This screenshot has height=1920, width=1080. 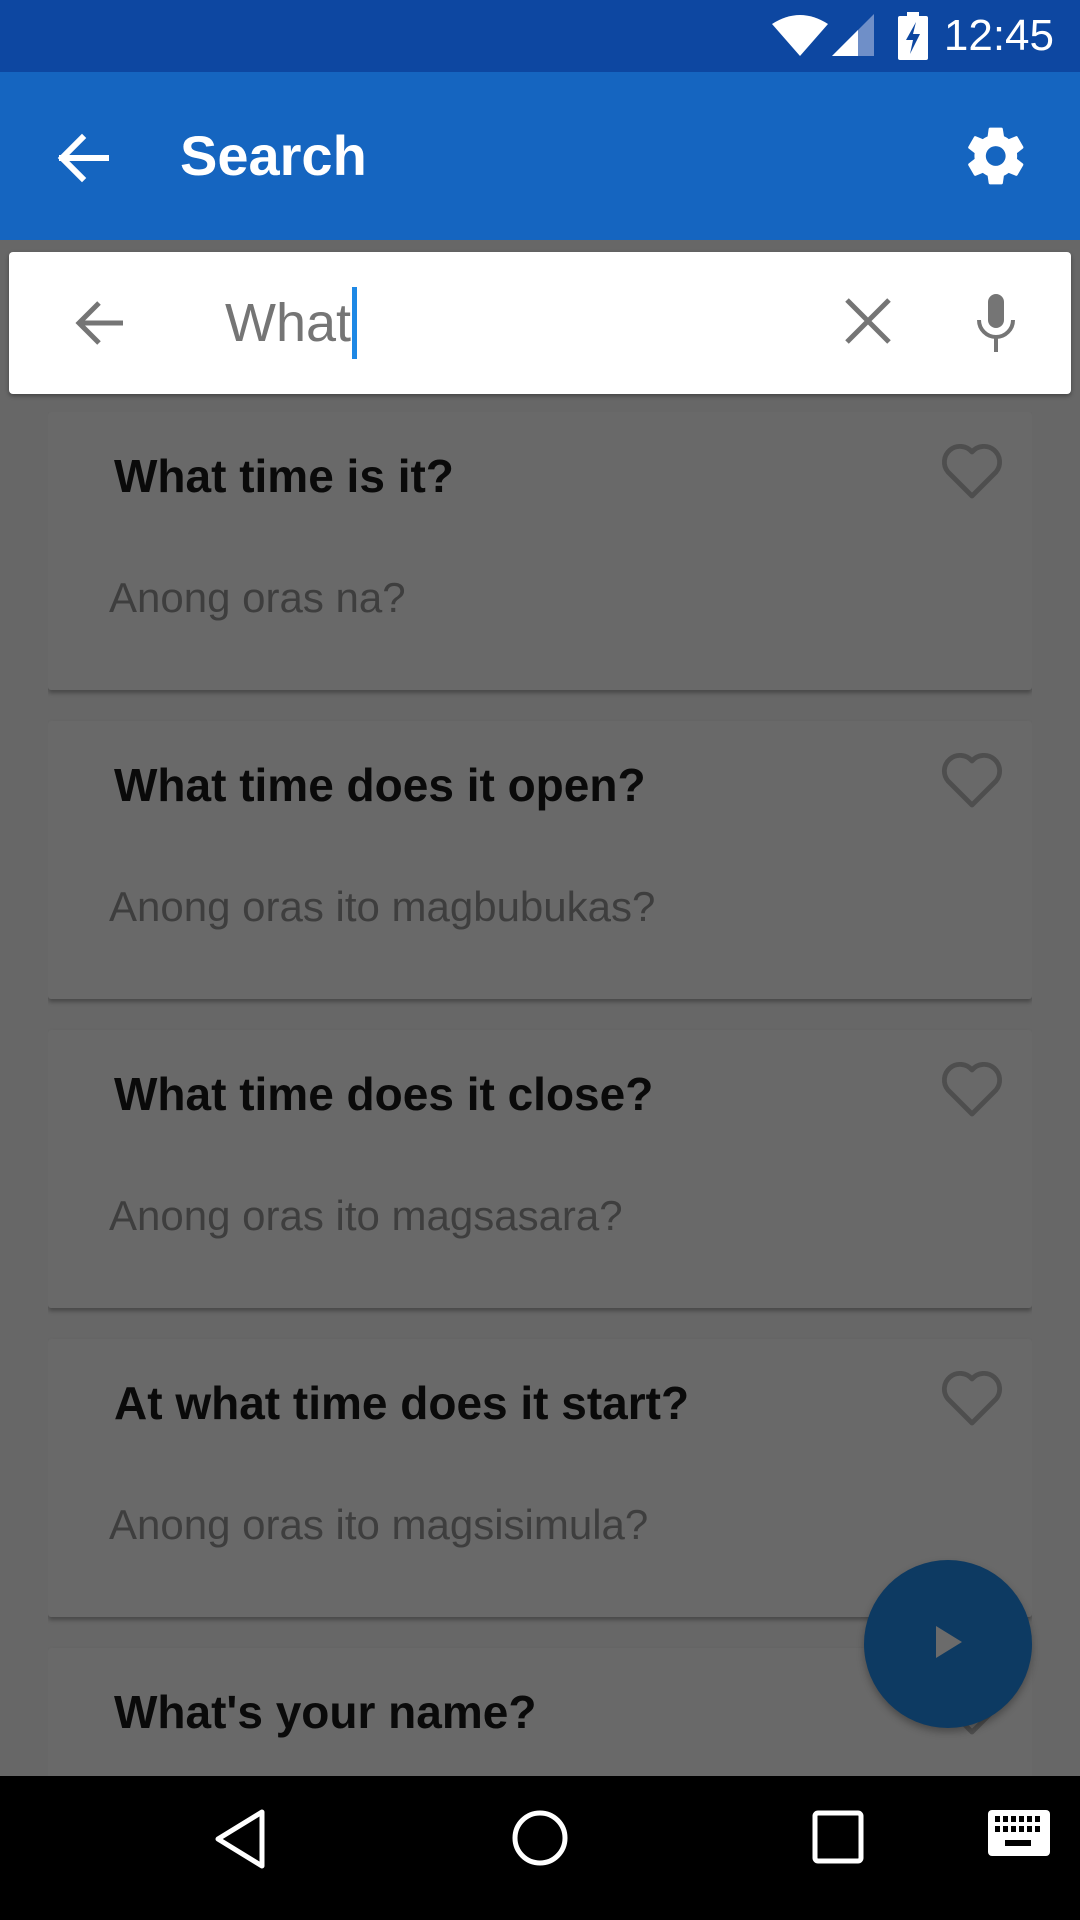 What do you see at coordinates (257, 597) in the screenshot?
I see `translation-text: Anong oras na?` at bounding box center [257, 597].